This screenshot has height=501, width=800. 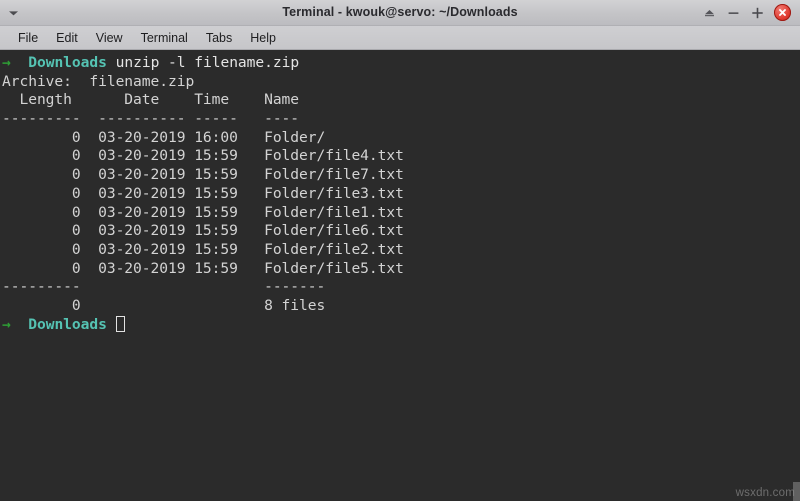 I want to click on terminal-prompt-line-current: → Downloads, so click(x=401, y=325).